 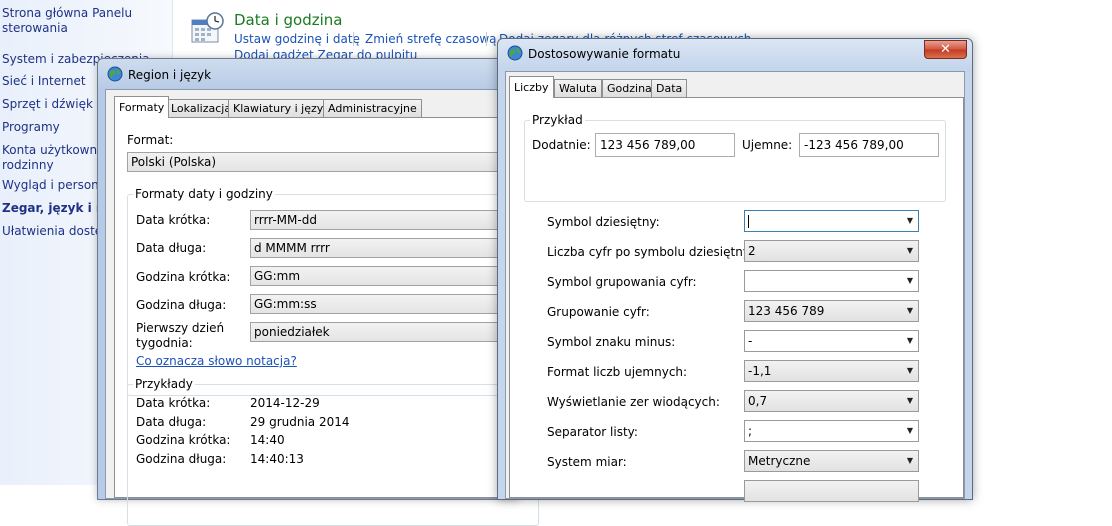 What do you see at coordinates (390, 220) in the screenshot?
I see `short-date-select: rrrr-MM-dd` at bounding box center [390, 220].